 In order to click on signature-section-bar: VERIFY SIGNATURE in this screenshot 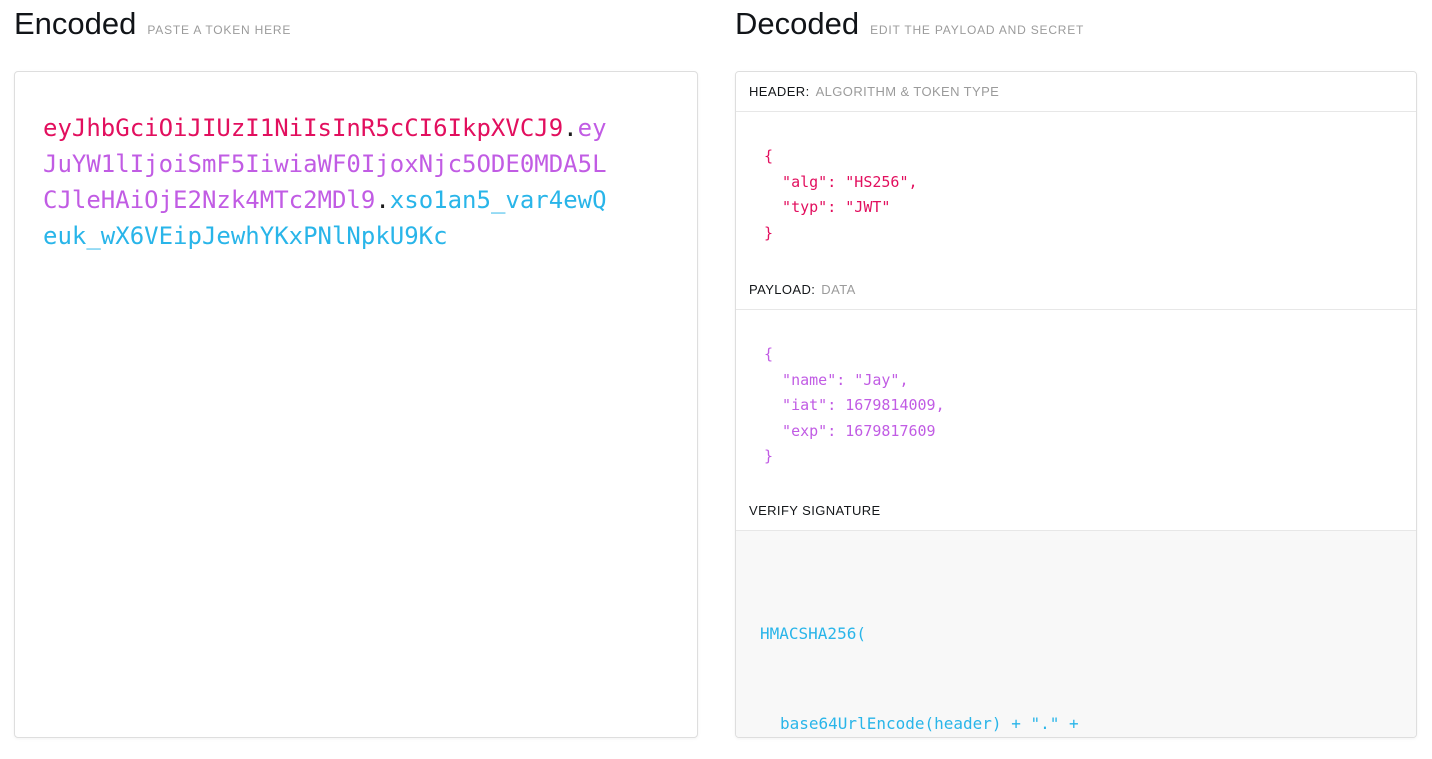, I will do `click(1076, 511)`.